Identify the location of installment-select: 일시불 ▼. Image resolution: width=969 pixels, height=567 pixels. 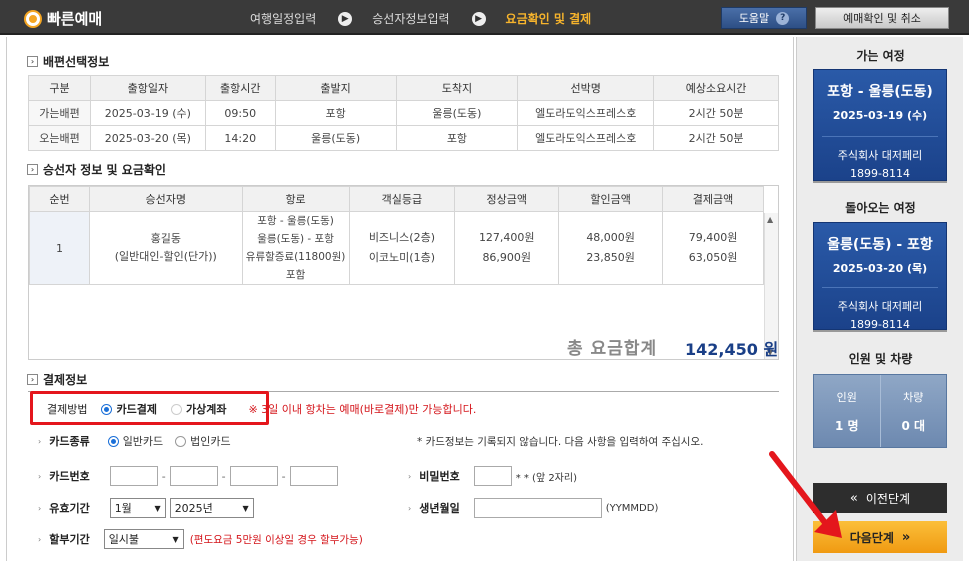
(143, 539).